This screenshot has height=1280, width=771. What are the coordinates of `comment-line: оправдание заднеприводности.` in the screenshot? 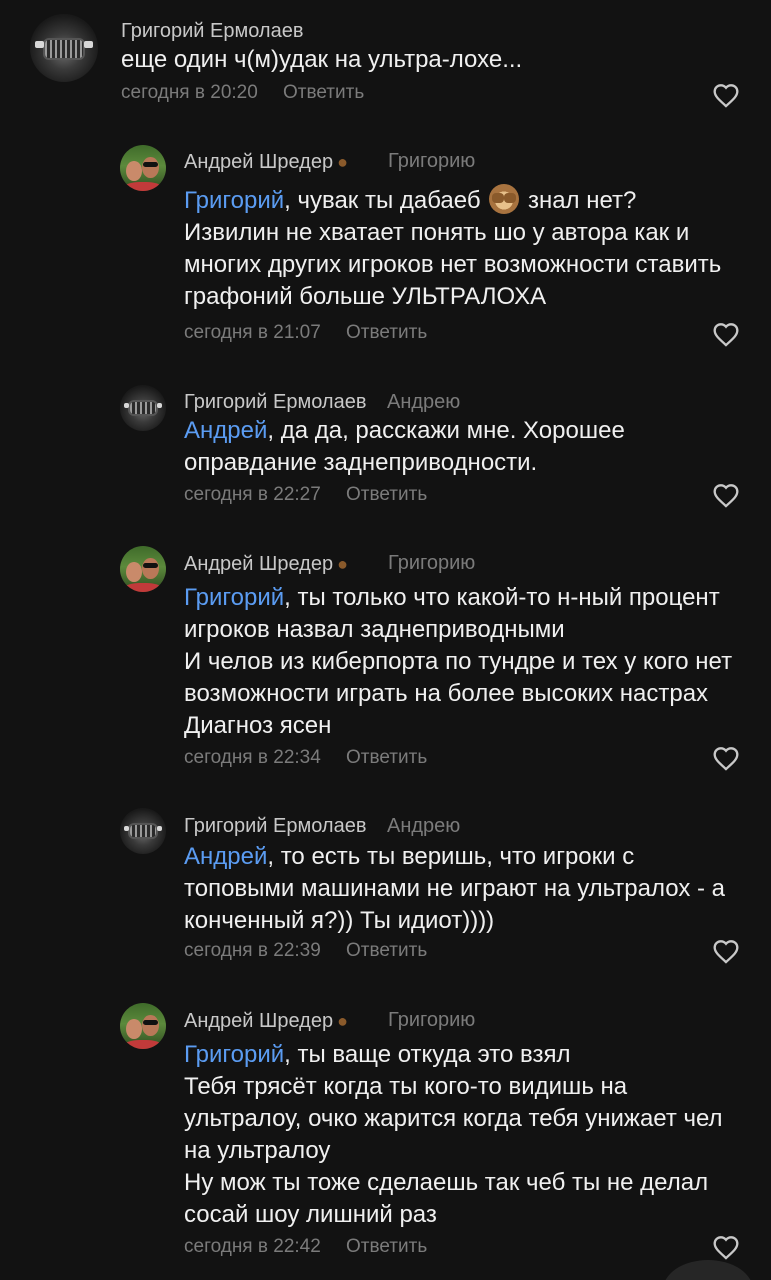 It's located at (361, 462).